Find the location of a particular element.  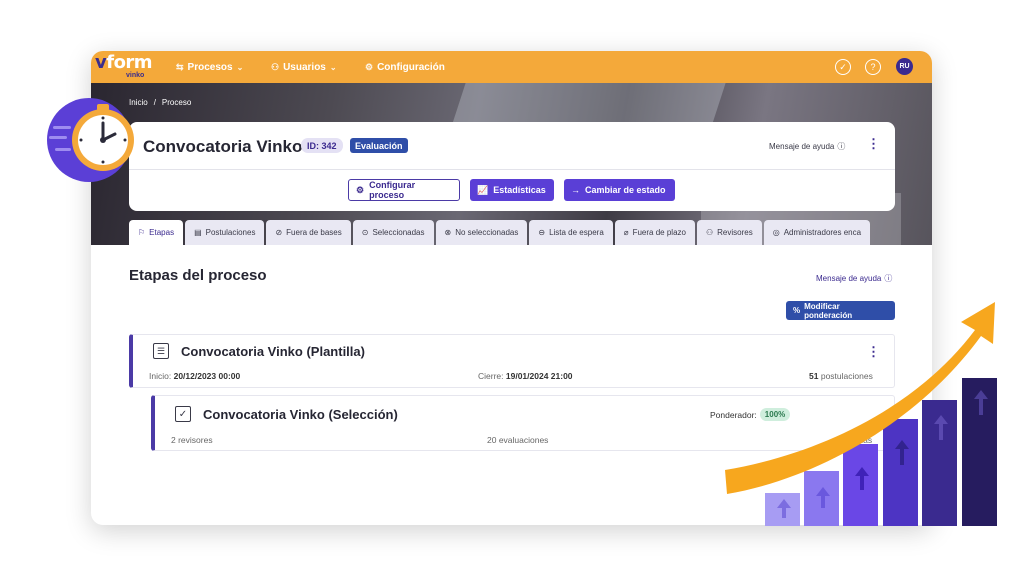

process-icon: ⇆ is located at coordinates (180, 66).